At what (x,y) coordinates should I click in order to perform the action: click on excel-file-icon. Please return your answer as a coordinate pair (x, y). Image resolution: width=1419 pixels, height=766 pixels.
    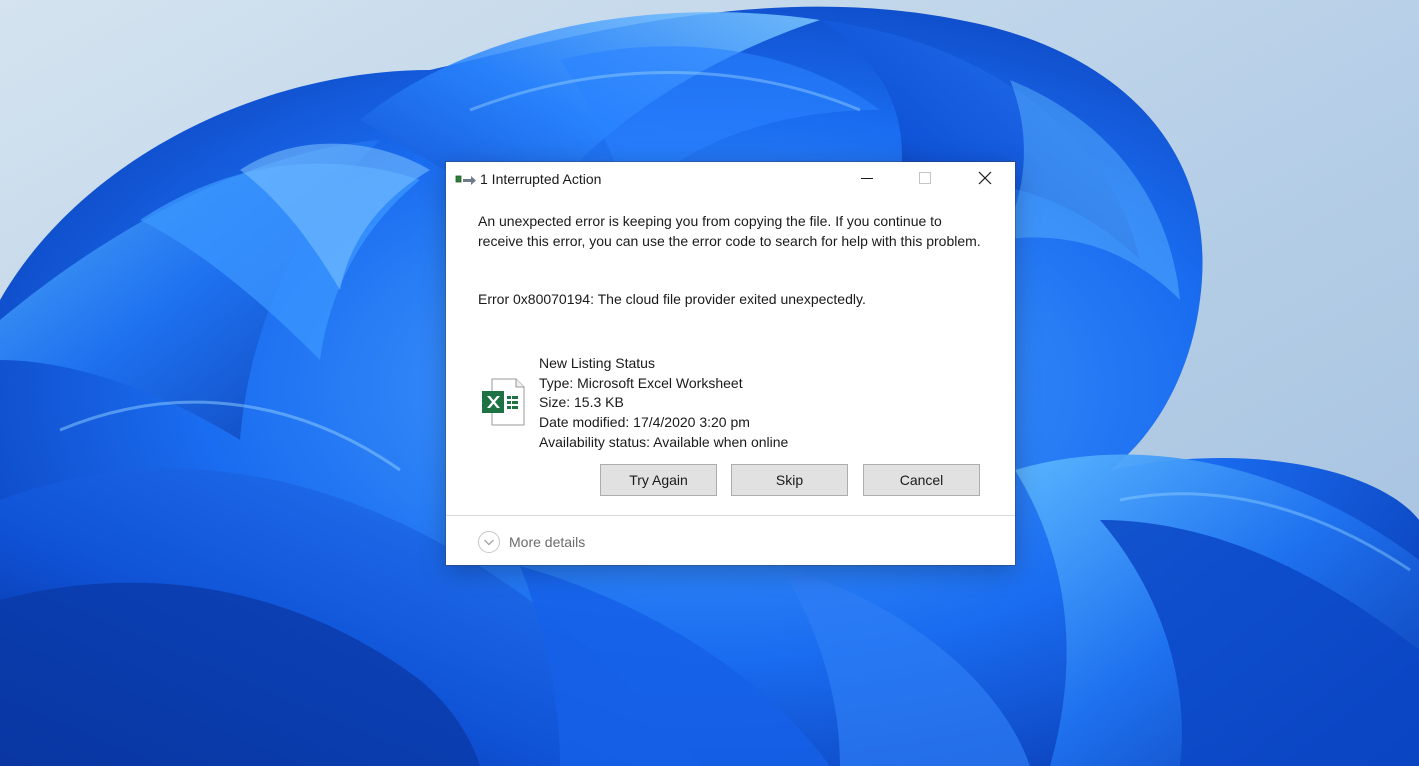
    Looking at the image, I should click on (503, 402).